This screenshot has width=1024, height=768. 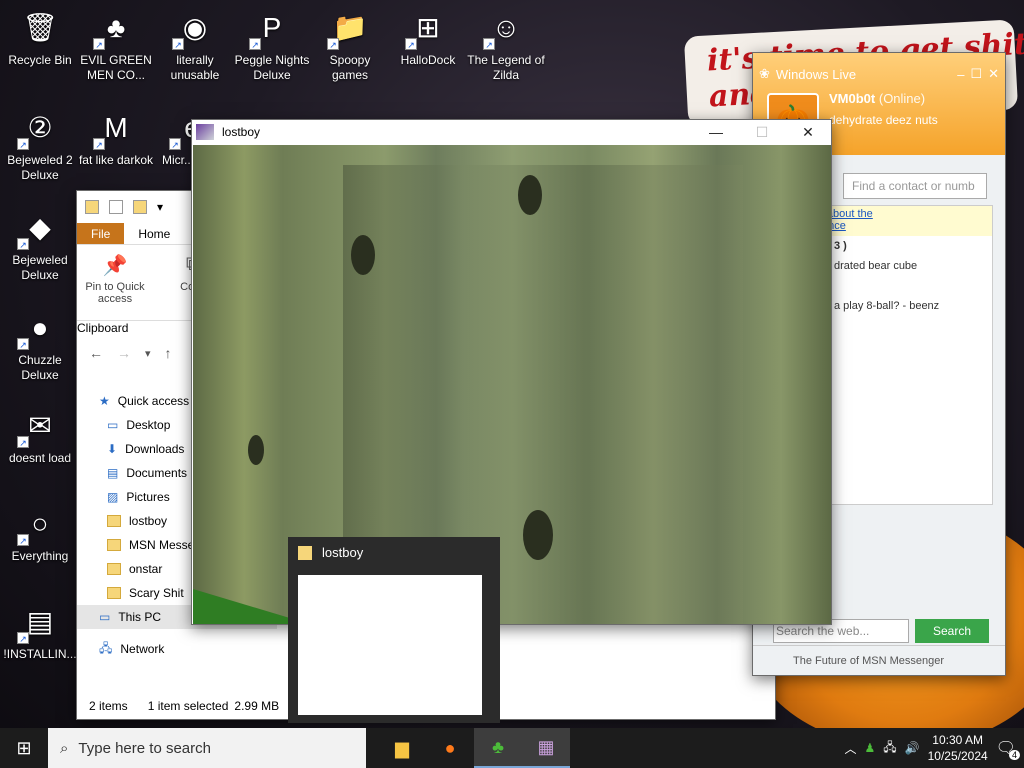 I want to click on properties-icon, so click(x=116, y=207).